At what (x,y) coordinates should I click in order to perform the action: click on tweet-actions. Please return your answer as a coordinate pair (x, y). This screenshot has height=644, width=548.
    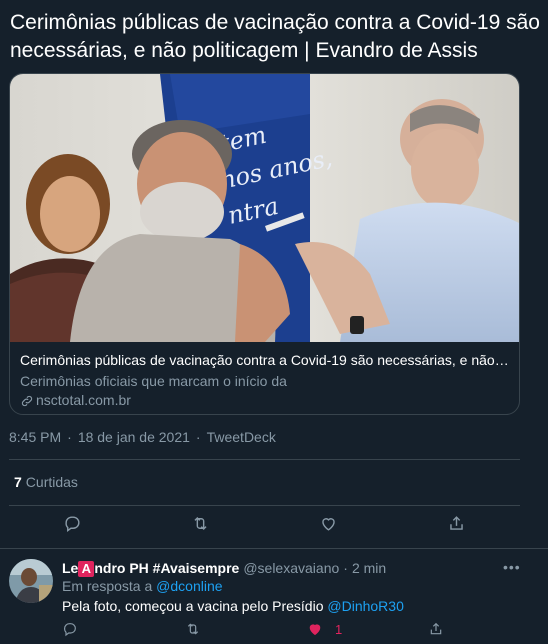
    Looking at the image, I should click on (274, 527).